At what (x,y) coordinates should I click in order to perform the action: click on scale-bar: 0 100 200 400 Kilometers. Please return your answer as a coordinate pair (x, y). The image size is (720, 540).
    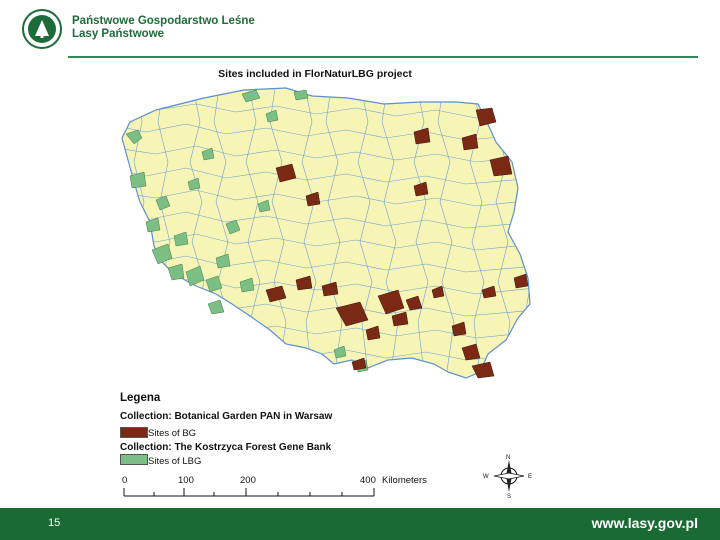
    Looking at the image, I should click on (274, 486).